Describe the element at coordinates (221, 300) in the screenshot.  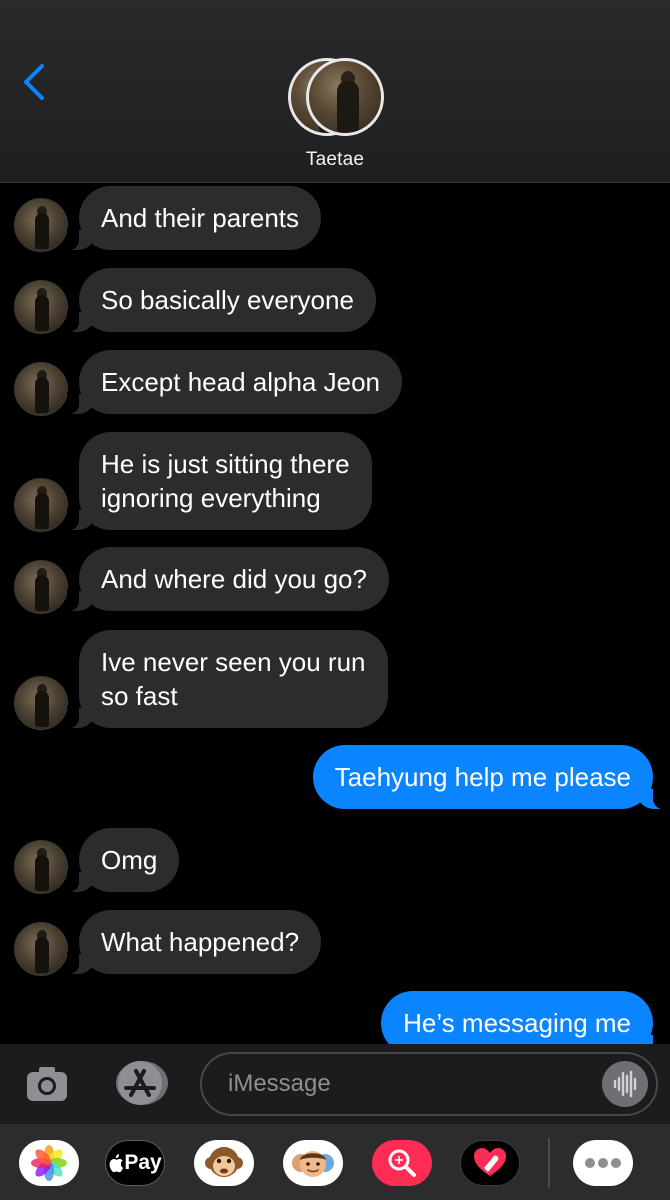
I see `message-bubble-incoming: So basically everyone` at that location.